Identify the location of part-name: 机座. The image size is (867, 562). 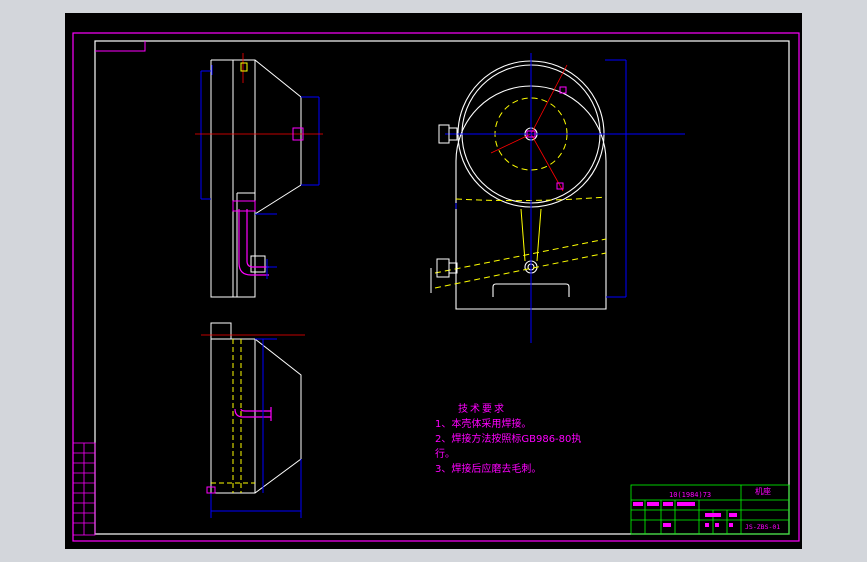
(763, 491).